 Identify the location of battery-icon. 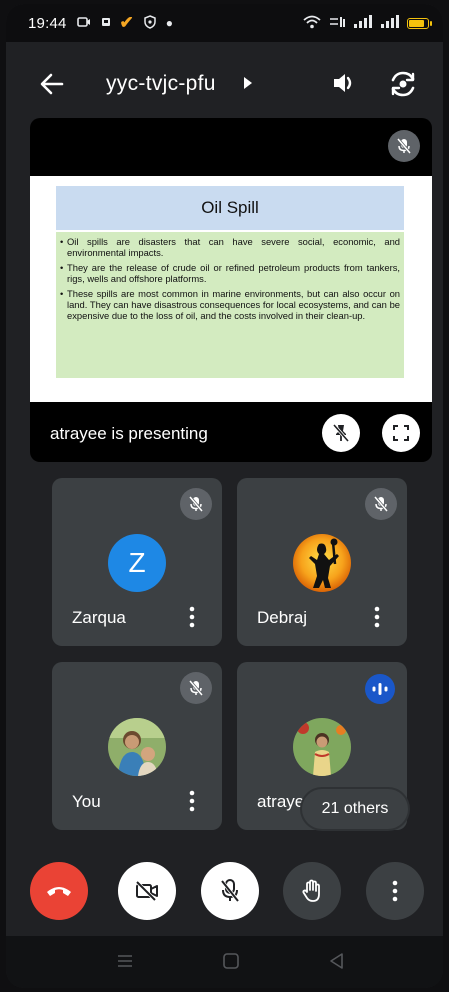
(419, 23).